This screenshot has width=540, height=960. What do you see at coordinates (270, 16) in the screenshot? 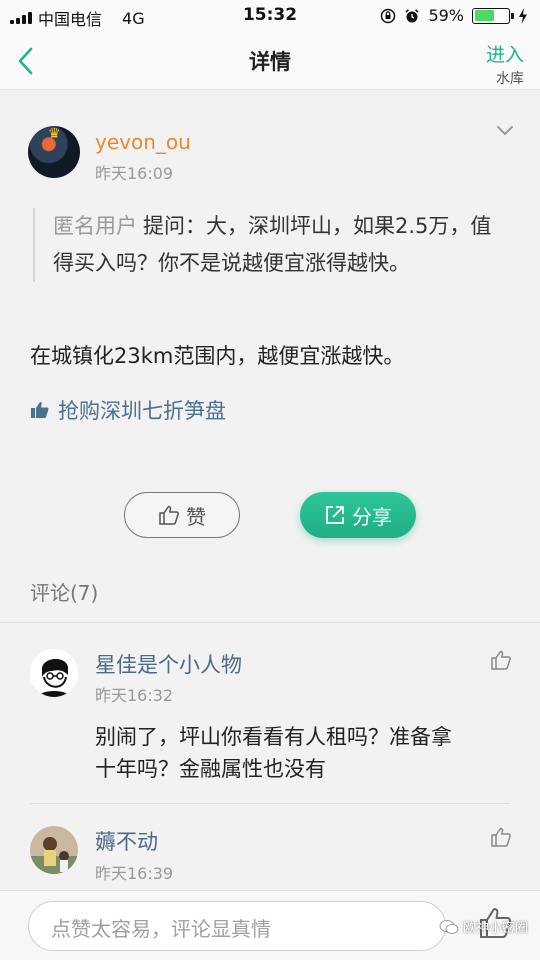
I see `status-bar: 中国电信 4G 15:32 59%` at bounding box center [270, 16].